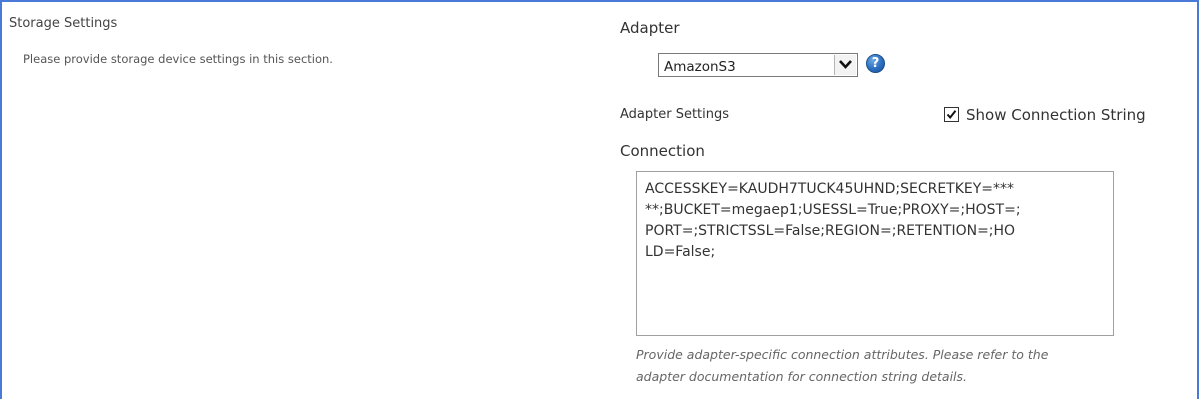 Image resolution: width=1201 pixels, height=401 pixels. I want to click on chevron-down-icon, so click(845, 64).